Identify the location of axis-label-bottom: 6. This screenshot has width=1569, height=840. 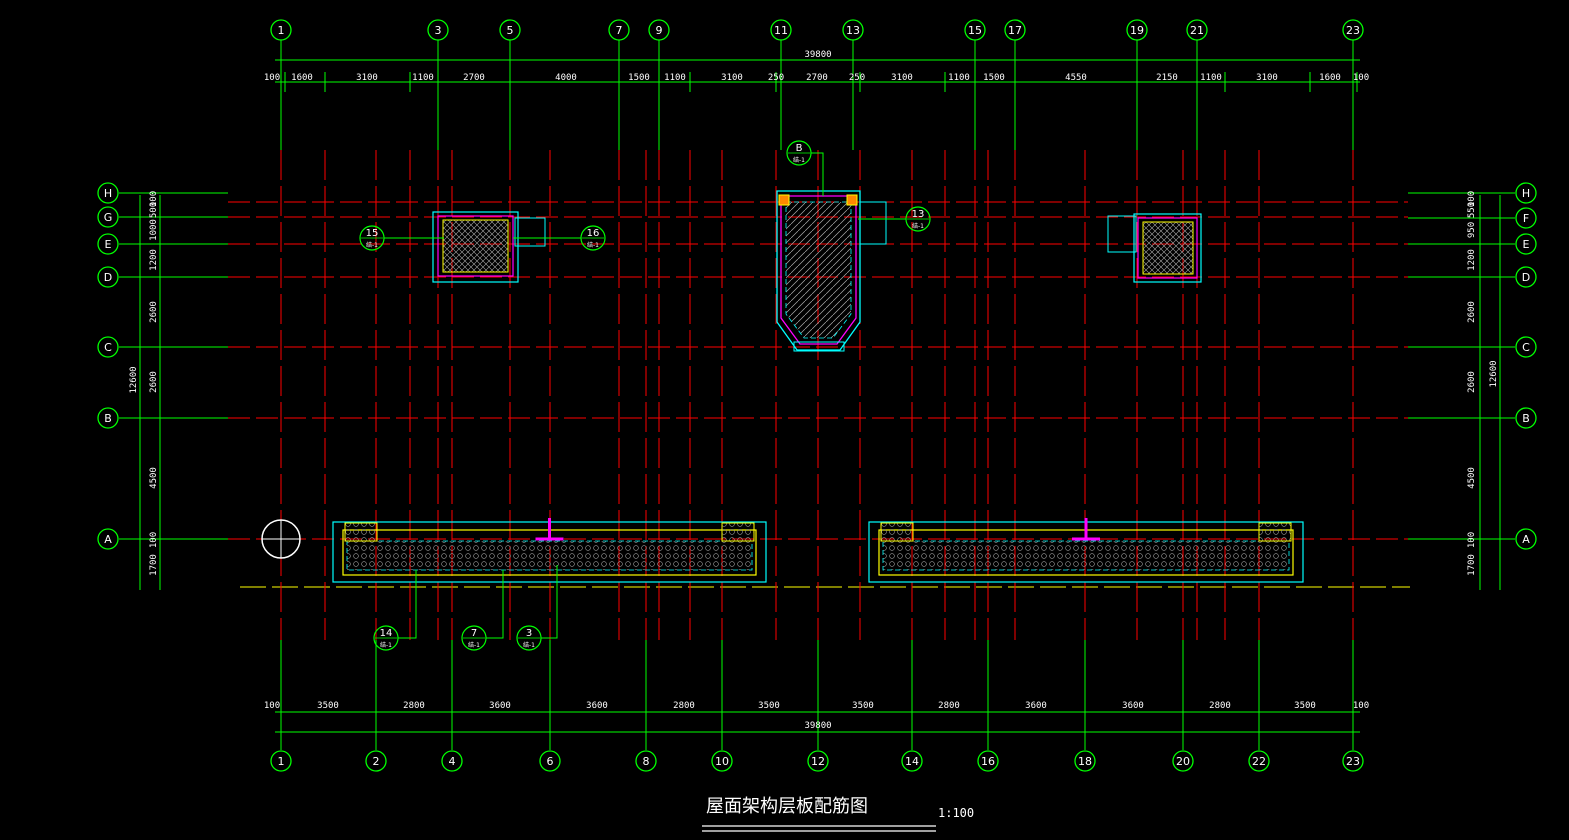
(550, 761).